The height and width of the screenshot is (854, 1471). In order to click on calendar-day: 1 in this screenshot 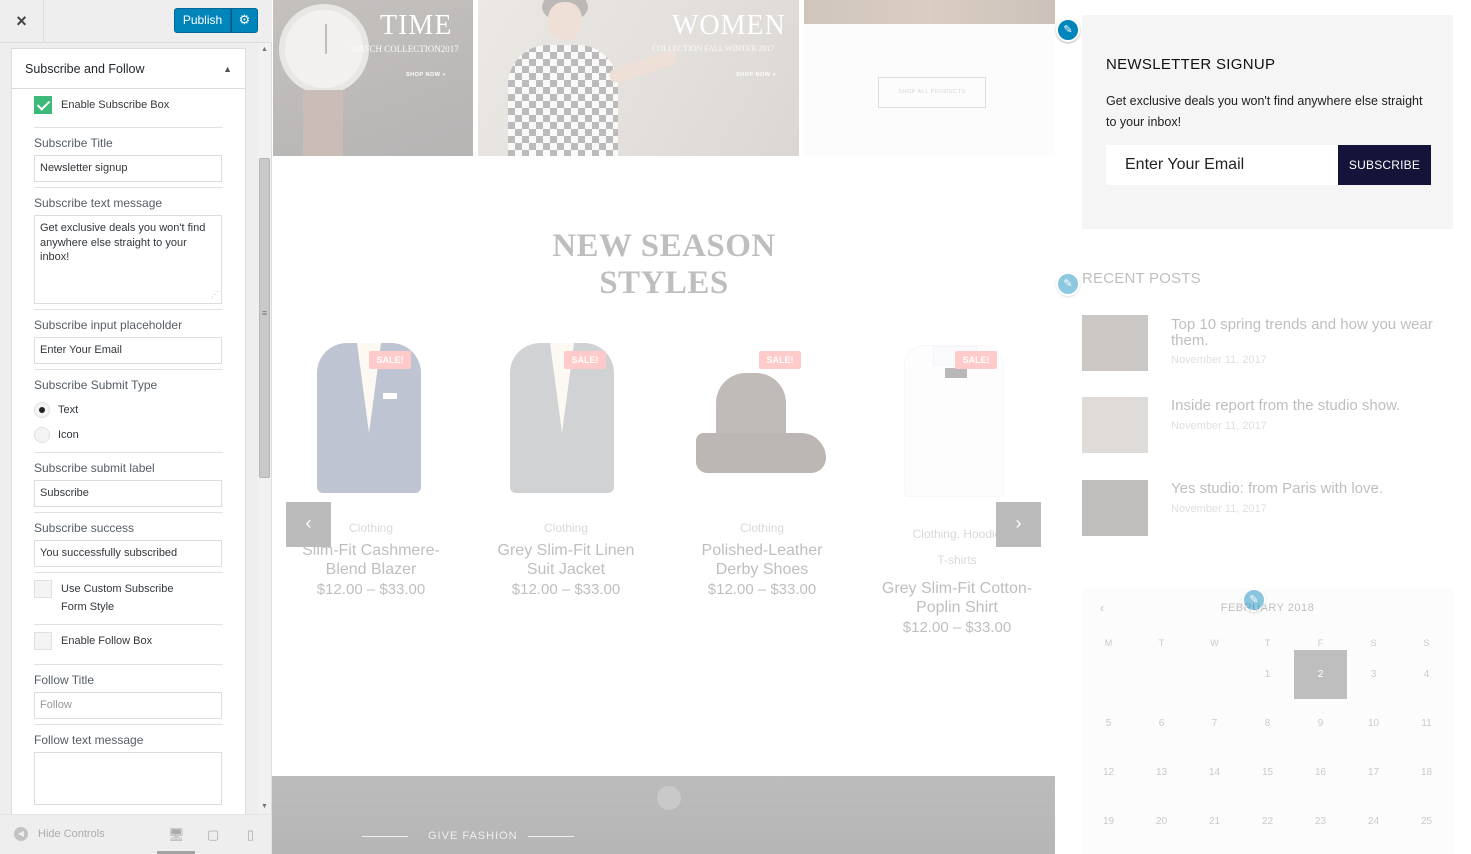, I will do `click(1267, 674)`.